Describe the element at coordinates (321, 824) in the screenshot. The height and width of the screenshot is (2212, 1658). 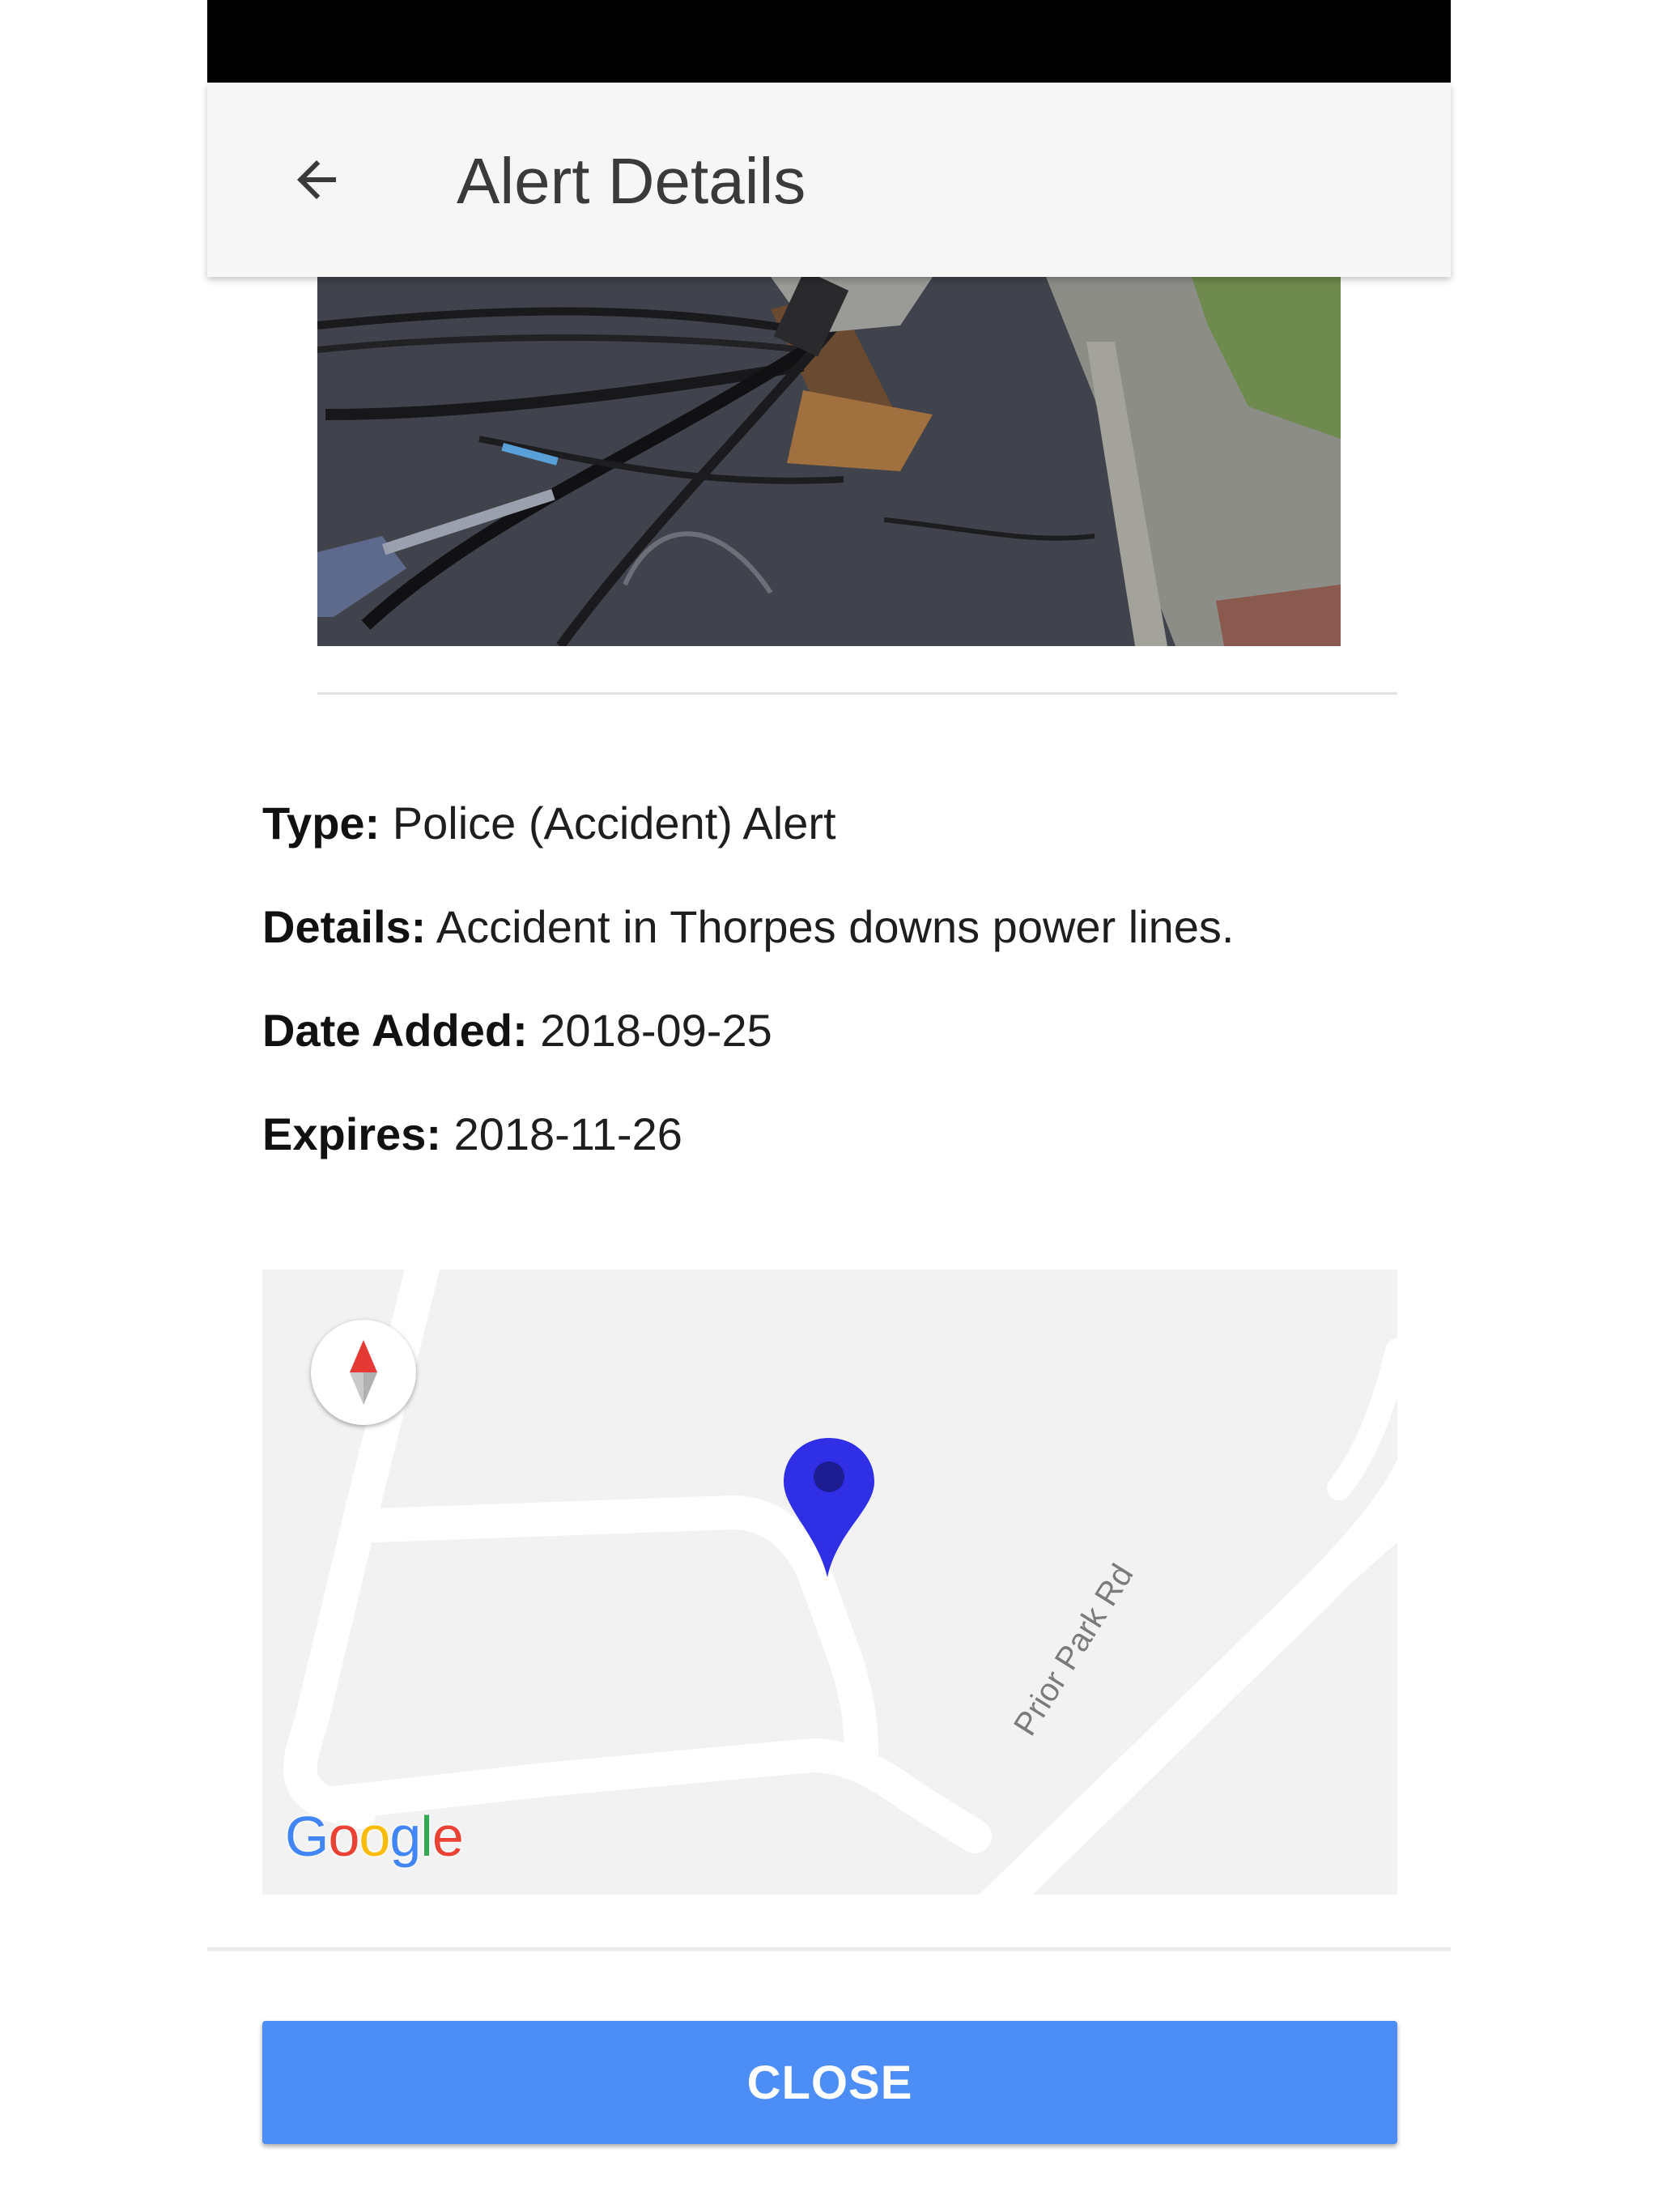
I see `type-label: Type:` at that location.